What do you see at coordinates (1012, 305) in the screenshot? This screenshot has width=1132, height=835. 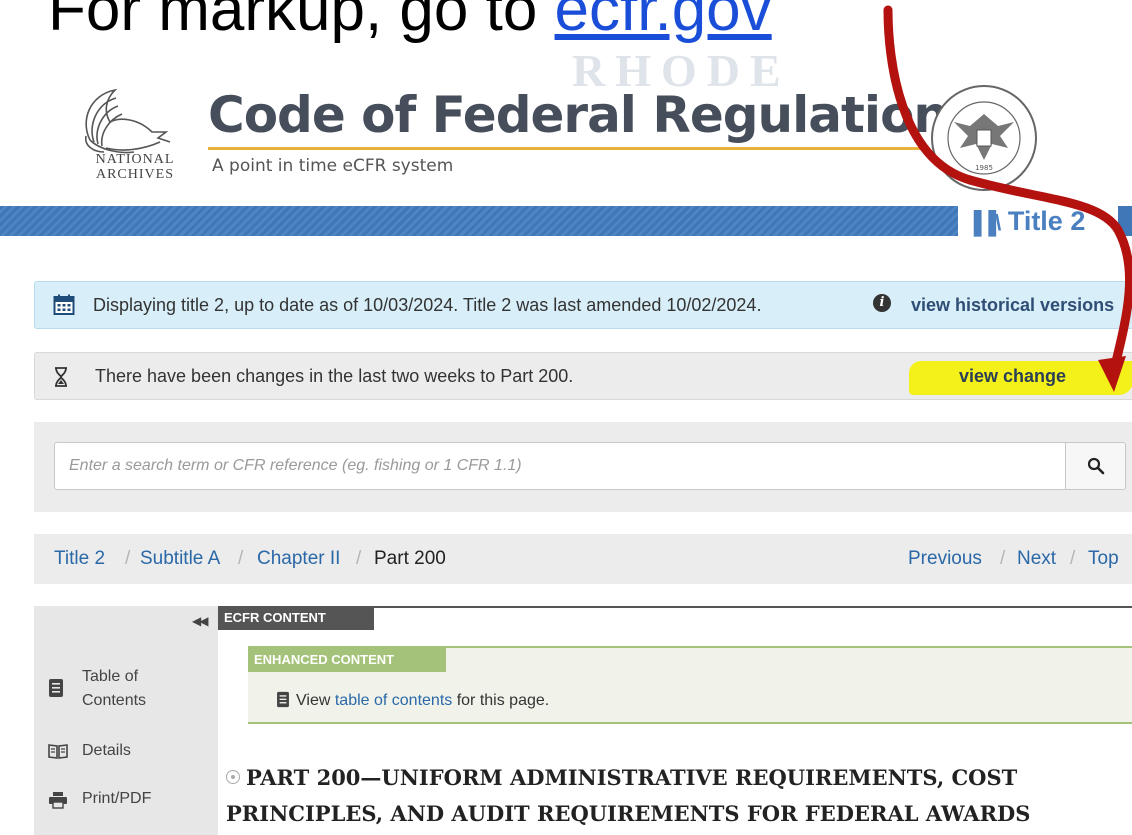 I see `view-historical-versions-link: view historical versions` at bounding box center [1012, 305].